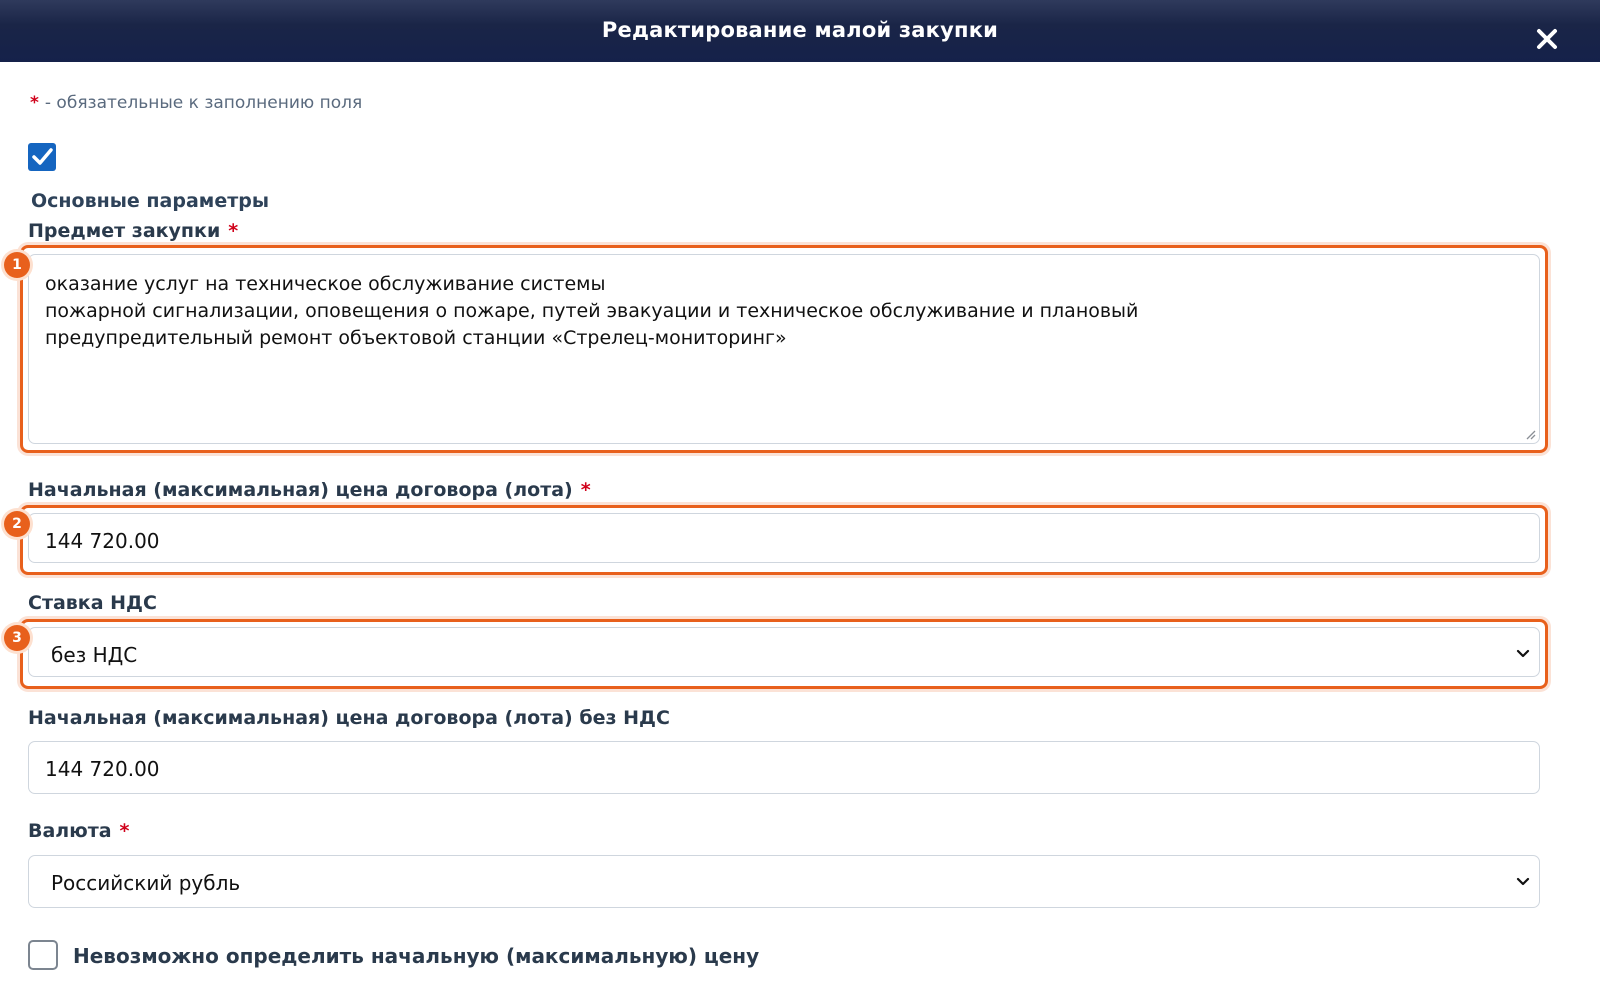  I want to click on vat-rate-label-text: Ставка НДС, so click(92, 603).